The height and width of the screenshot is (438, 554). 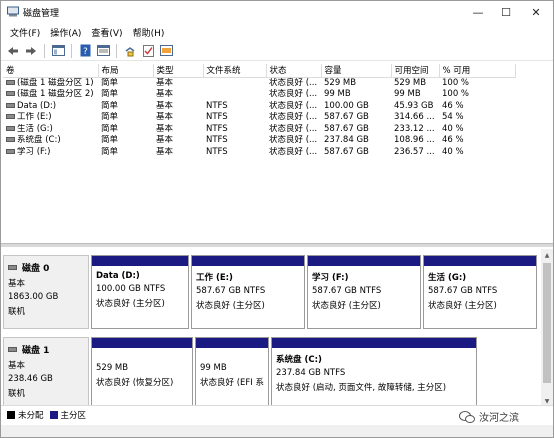 I want to click on cell-capacity: 100.00 GB, so click(x=346, y=105).